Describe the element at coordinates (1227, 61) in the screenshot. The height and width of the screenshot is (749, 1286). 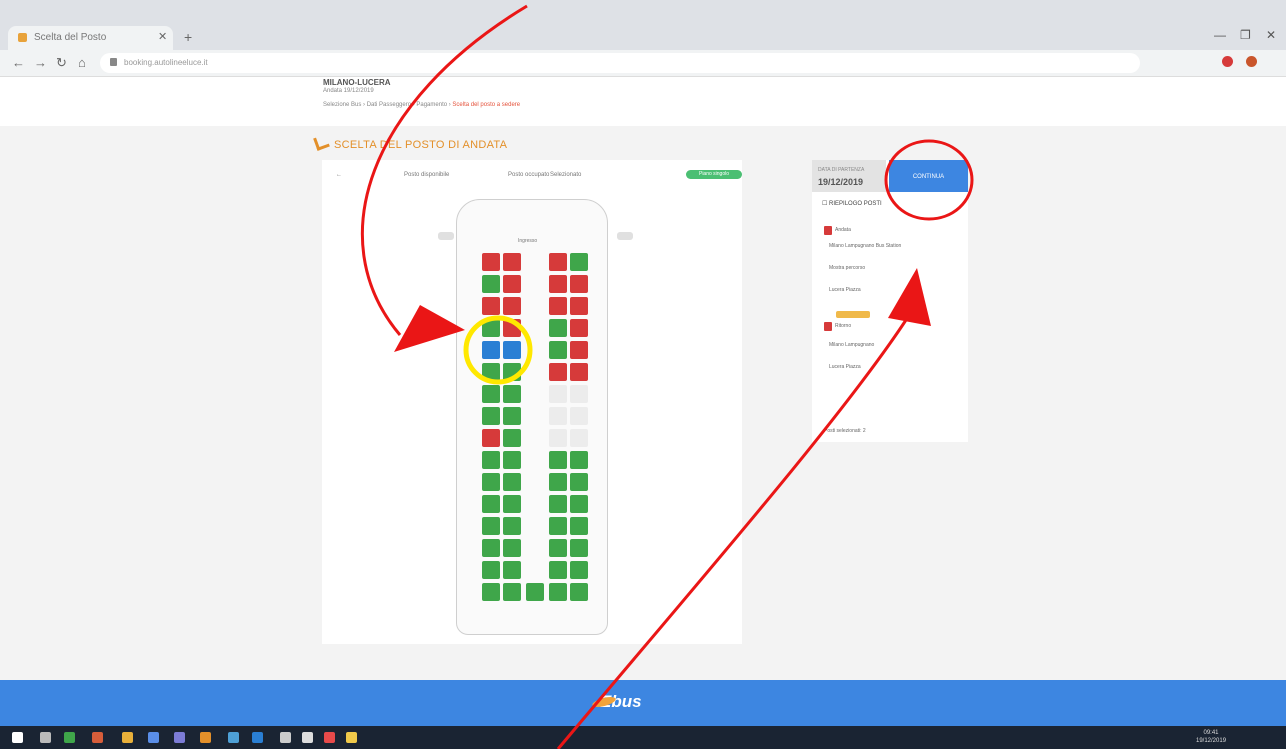
I see `extension-icon` at that location.